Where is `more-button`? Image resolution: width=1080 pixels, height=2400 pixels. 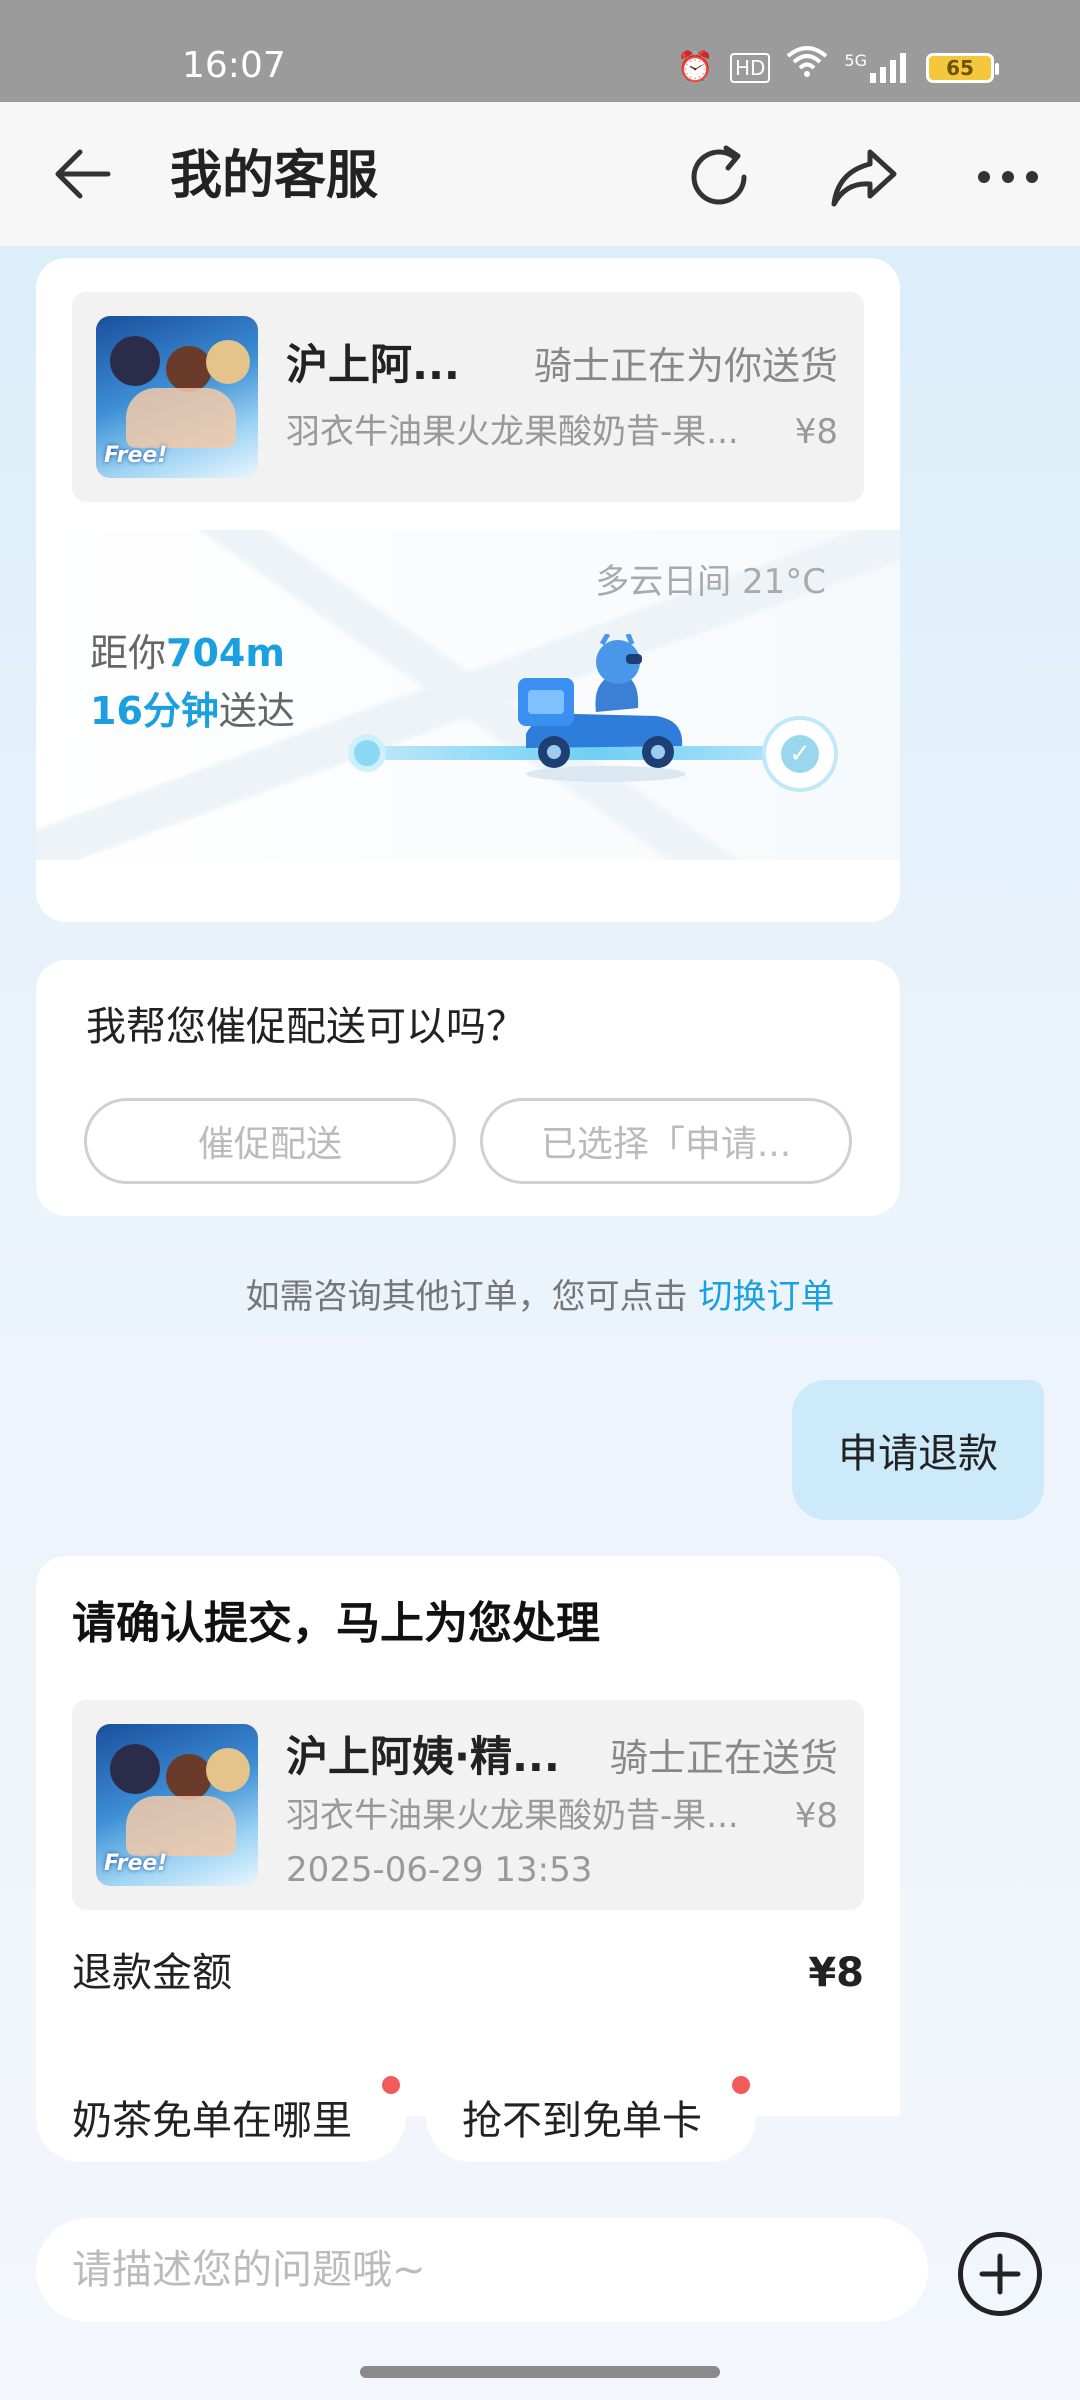 more-button is located at coordinates (1008, 177).